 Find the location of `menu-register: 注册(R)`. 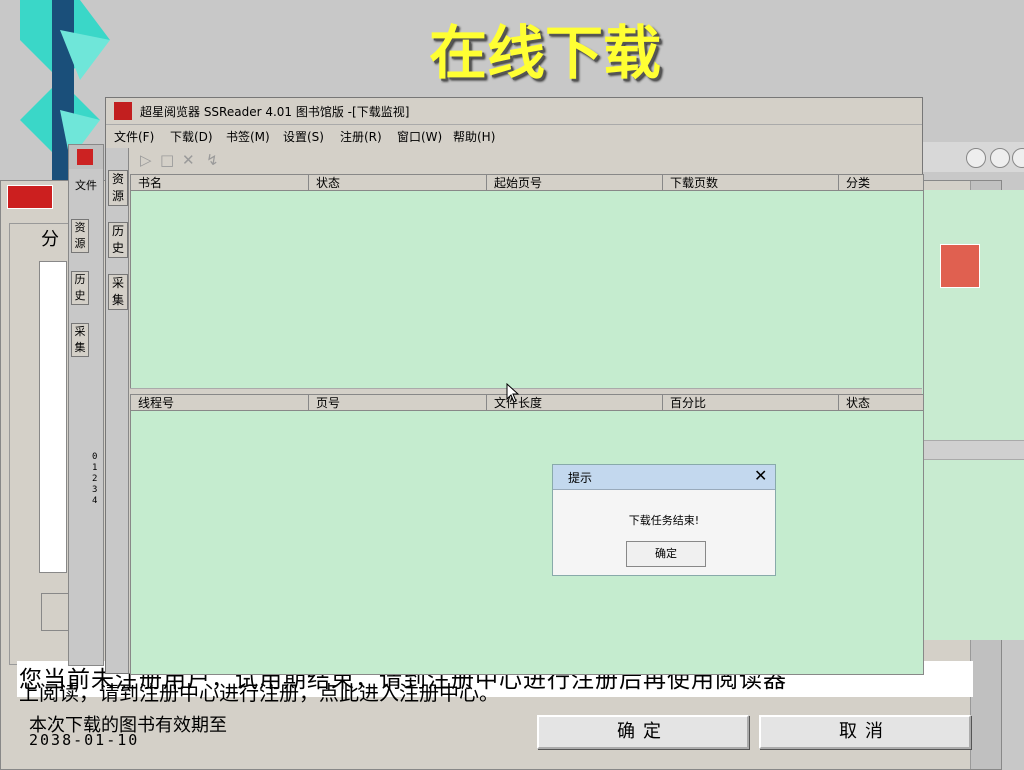

menu-register: 注册(R) is located at coordinates (361, 136).